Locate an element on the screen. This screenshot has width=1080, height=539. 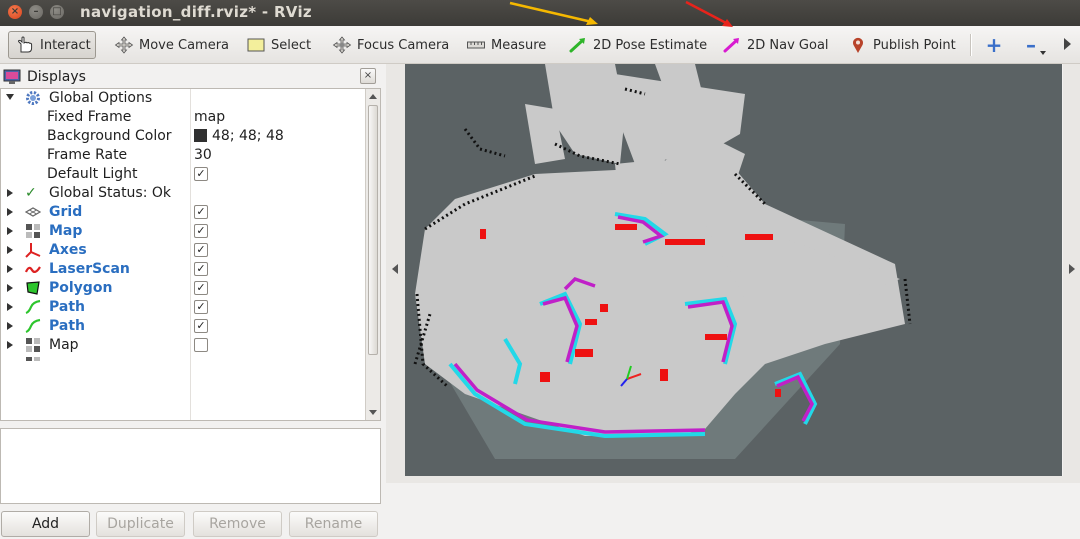
displays-button-bar: Add Duplicate Remove Rename is located at coordinates (191, 525).